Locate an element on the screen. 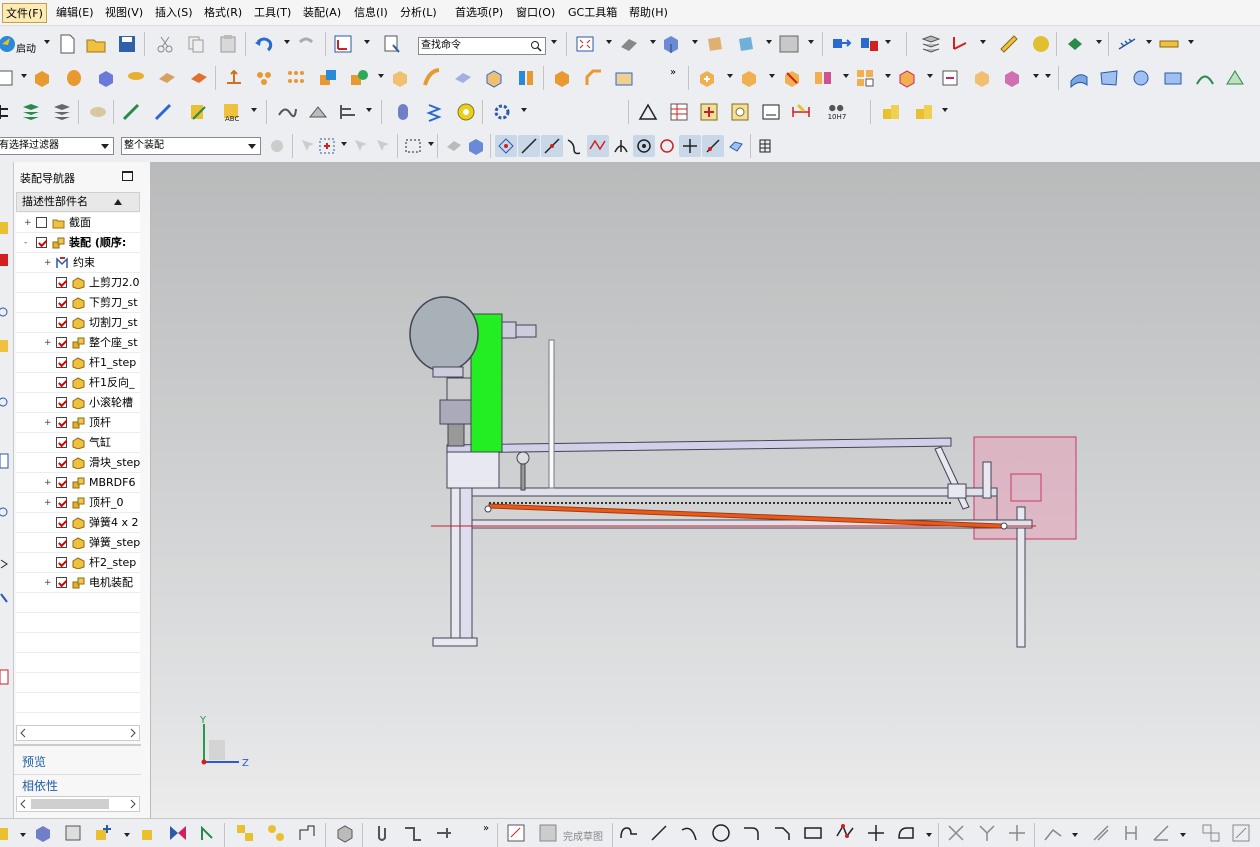 Image resolution: width=1260 pixels, height=847 pixels. cylinder-rod is located at coordinates (456, 435).